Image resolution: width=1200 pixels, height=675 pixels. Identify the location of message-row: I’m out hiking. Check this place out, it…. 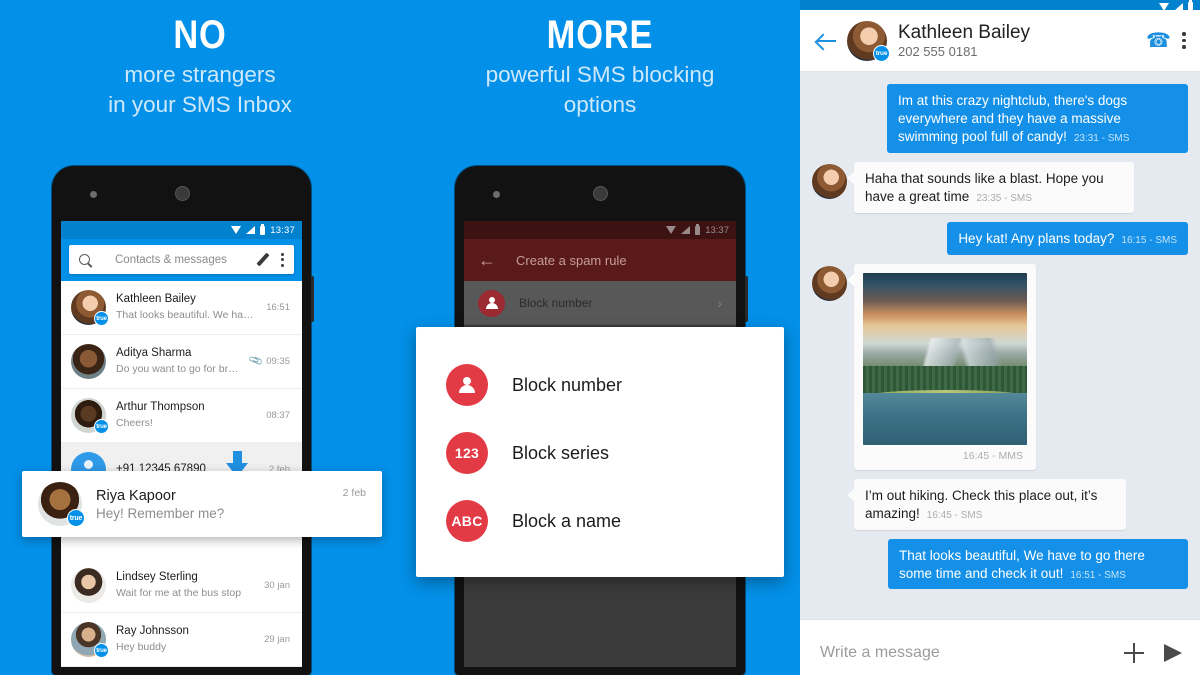
(1000, 504).